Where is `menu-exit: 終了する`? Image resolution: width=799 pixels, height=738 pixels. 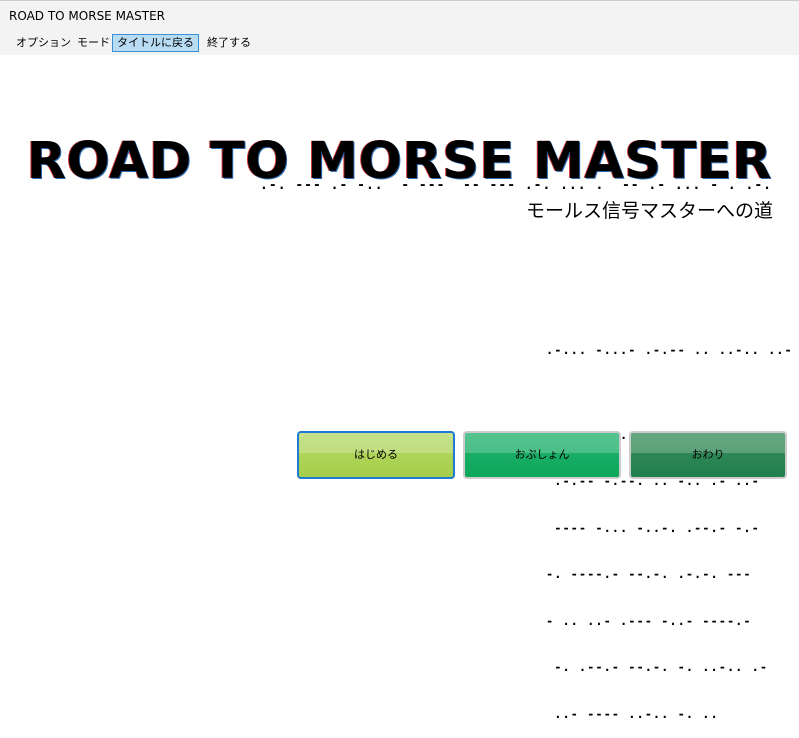 menu-exit: 終了する is located at coordinates (229, 43).